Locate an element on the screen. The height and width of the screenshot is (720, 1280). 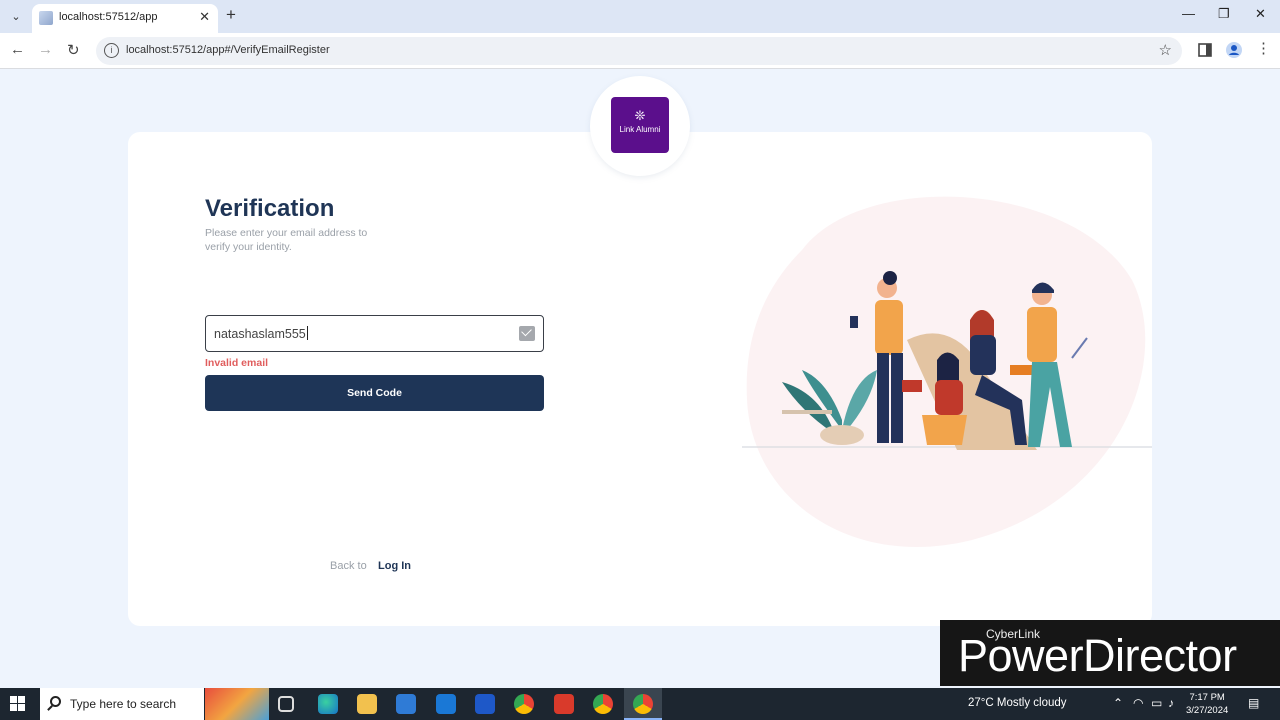
bookmark-star-icon: ☆ is located at coordinates (1165, 50).